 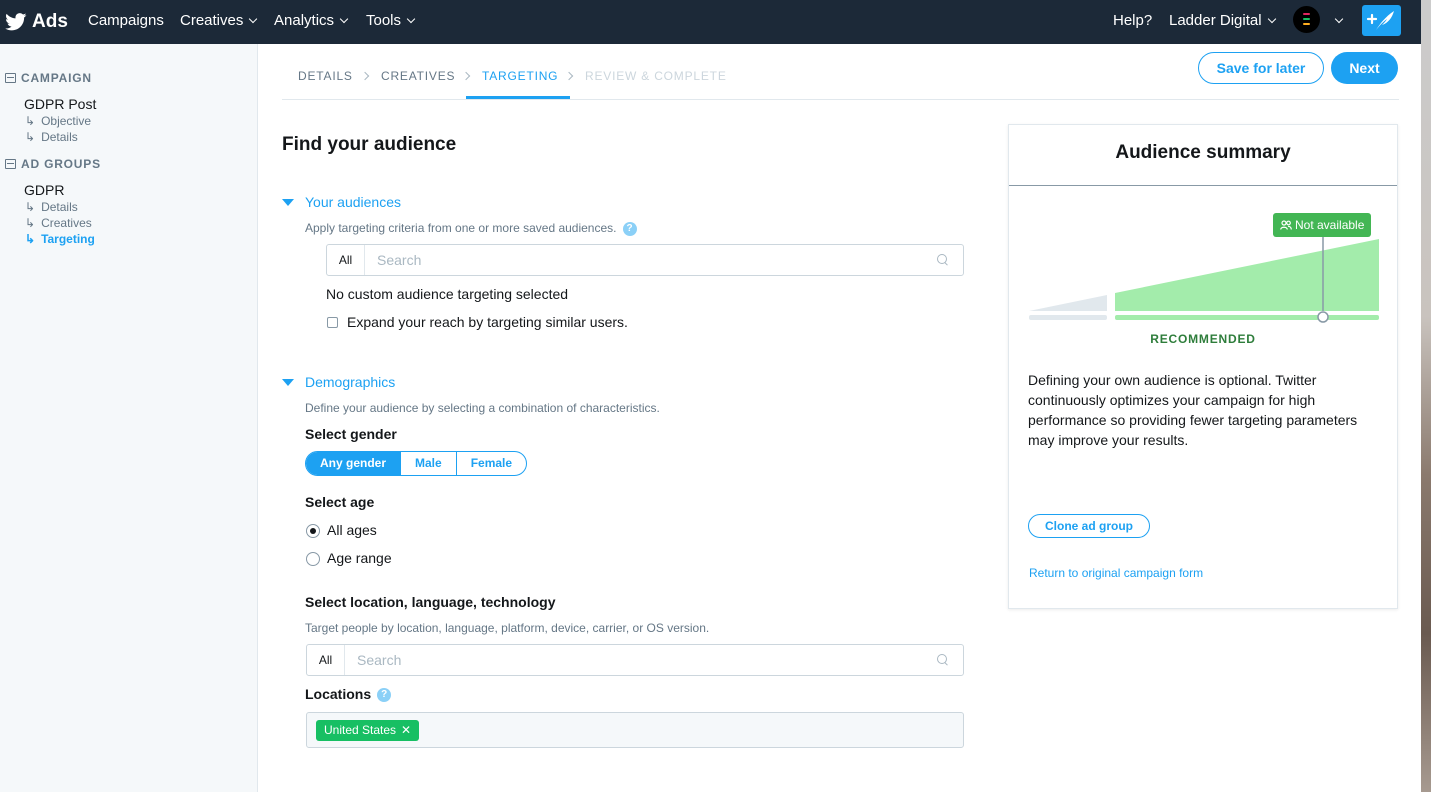 What do you see at coordinates (635, 730) in the screenshot?
I see `locations-field: United States ✕` at bounding box center [635, 730].